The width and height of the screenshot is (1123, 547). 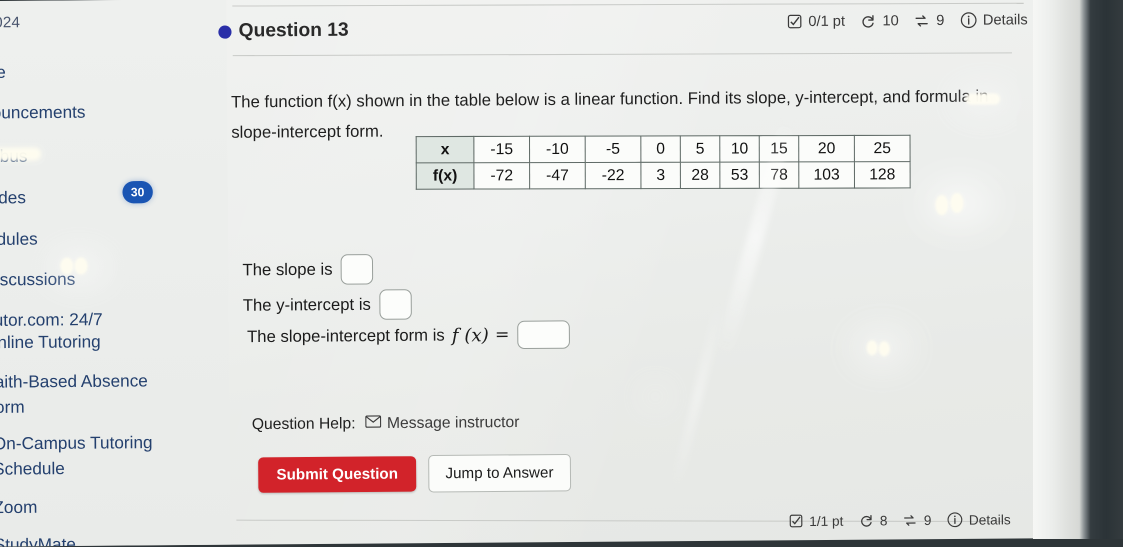 I want to click on question-help-row: Question Help: Message instructor, so click(x=386, y=424).